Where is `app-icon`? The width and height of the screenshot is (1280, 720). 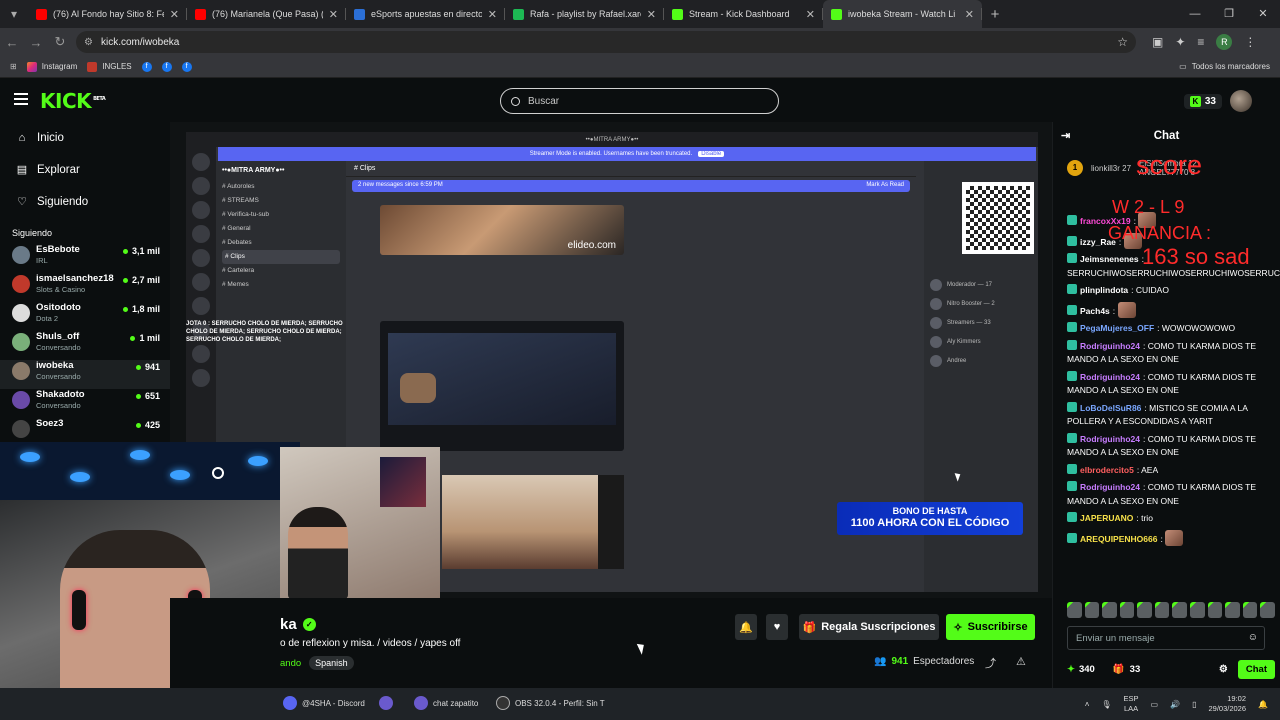 app-icon is located at coordinates (386, 703).